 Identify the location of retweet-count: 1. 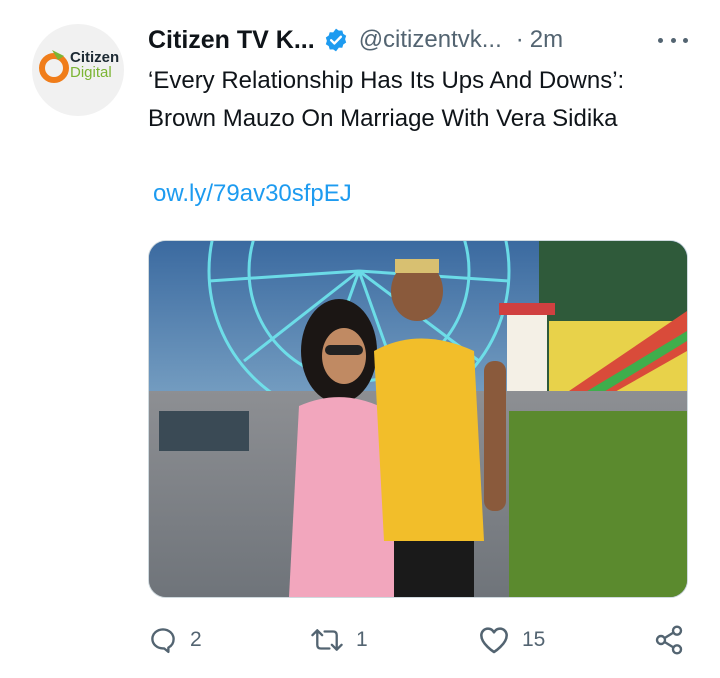
(362, 639).